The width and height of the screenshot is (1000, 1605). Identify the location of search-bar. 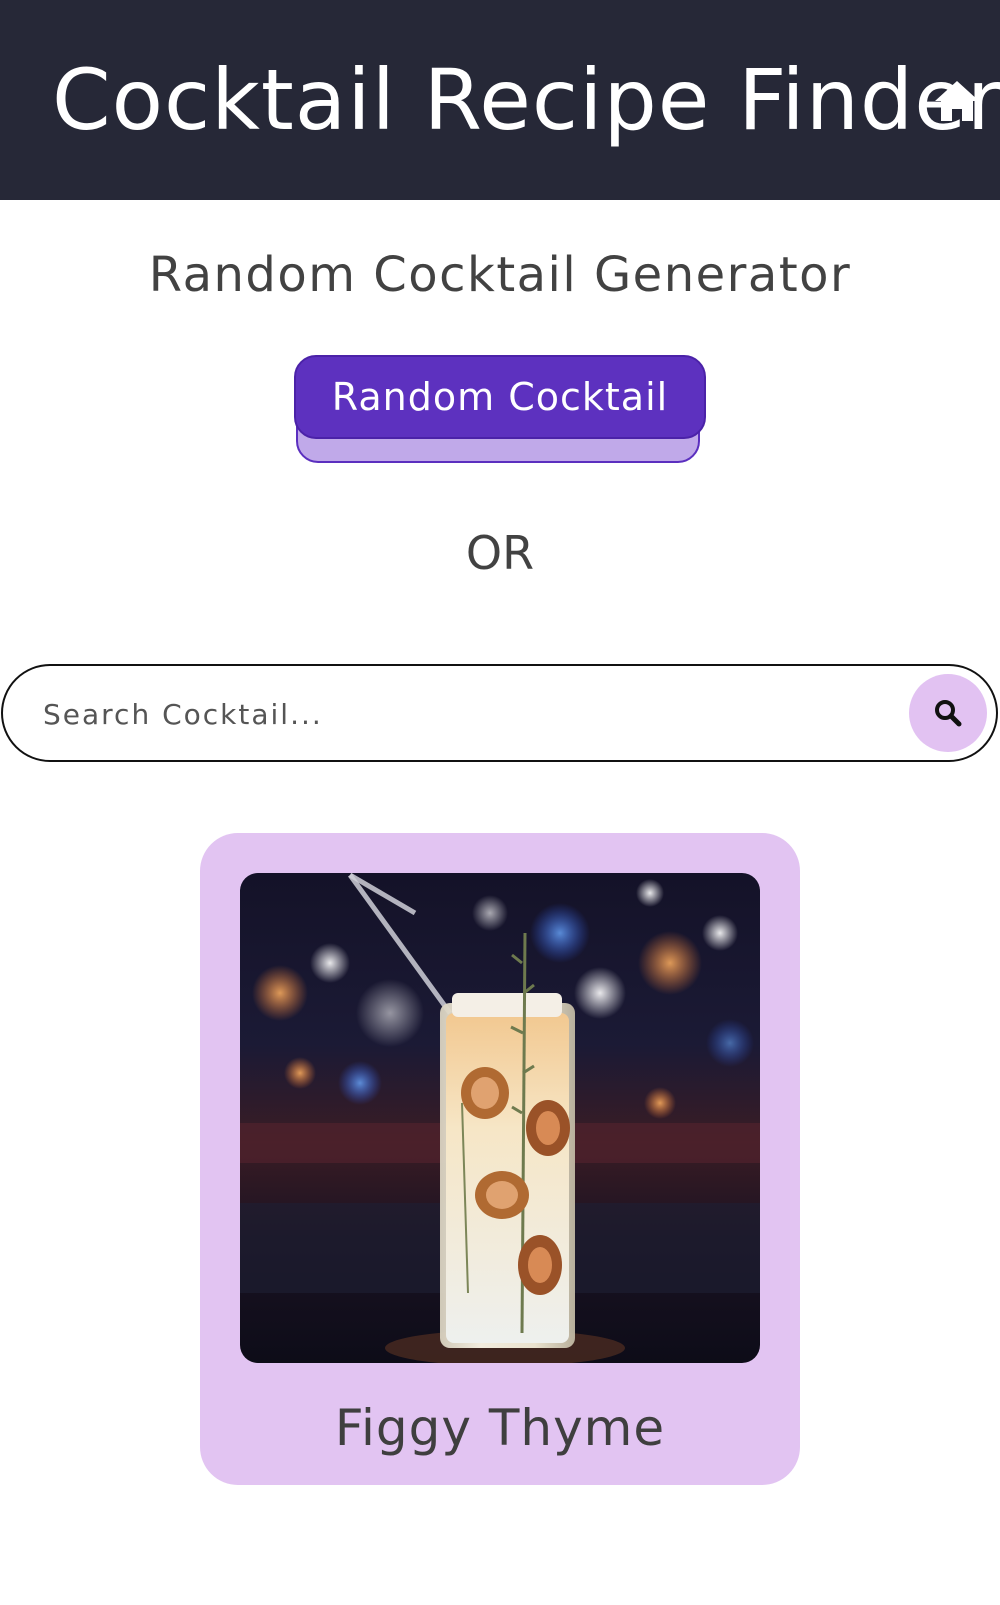
(499, 713).